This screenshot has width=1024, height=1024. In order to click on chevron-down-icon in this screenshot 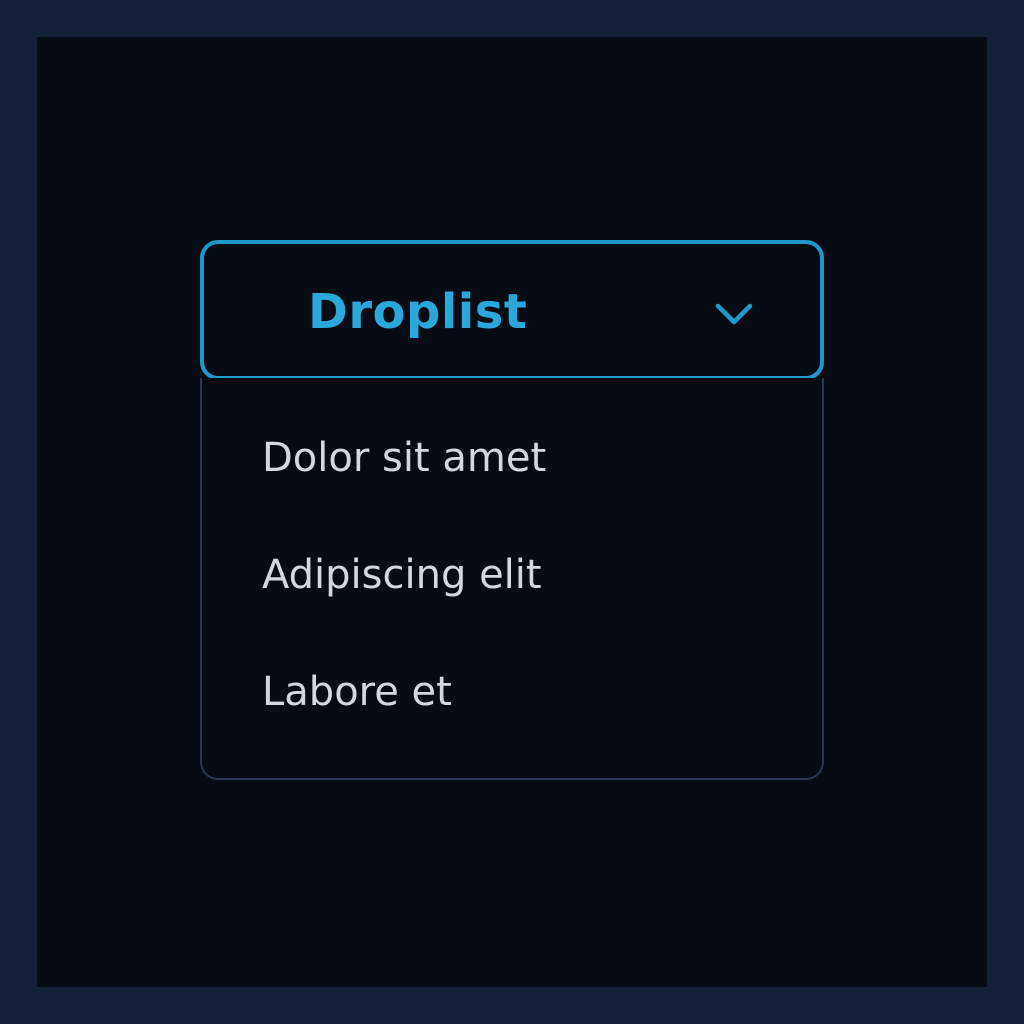, I will do `click(734, 314)`.